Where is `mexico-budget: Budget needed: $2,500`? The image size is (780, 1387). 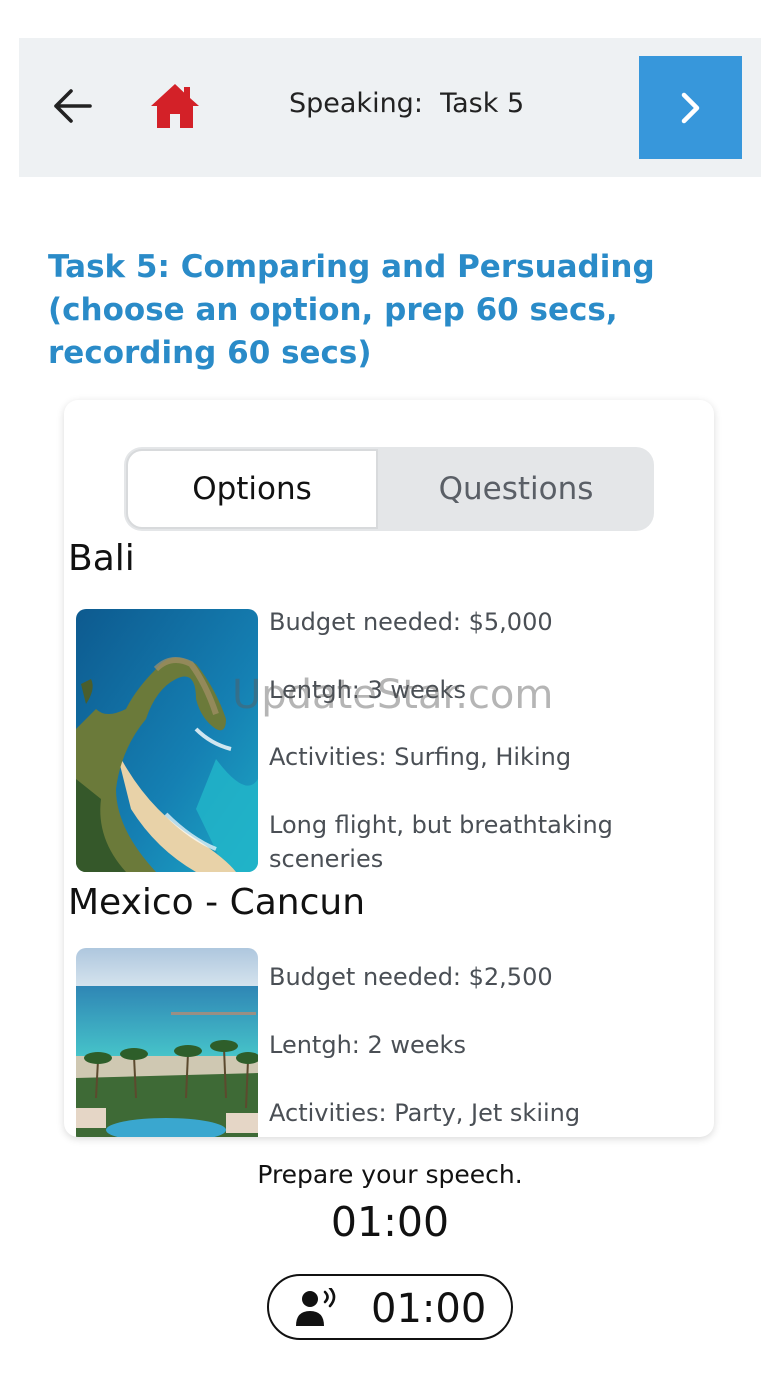
mexico-budget: Budget needed: $2,500 is located at coordinates (411, 977).